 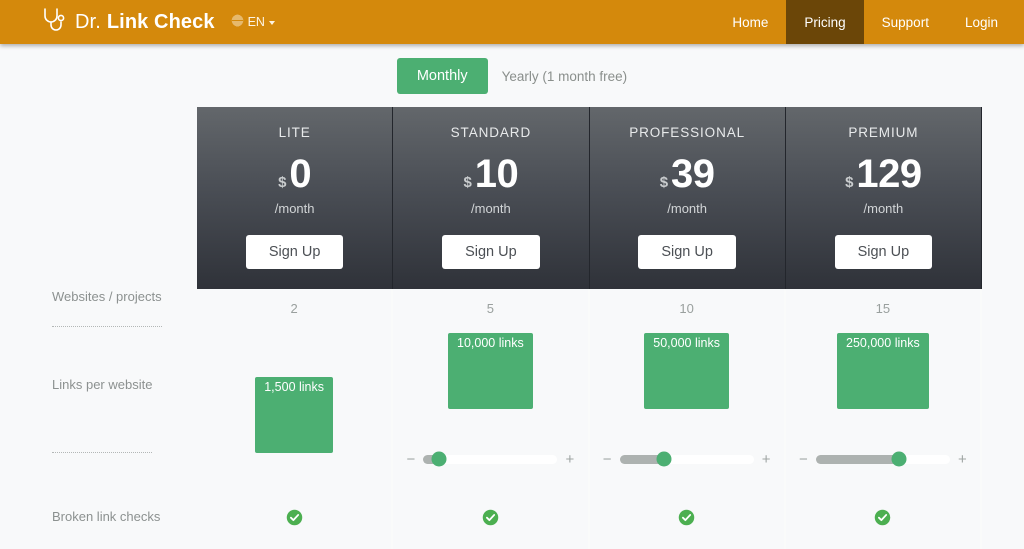 I want to click on plan-name: STANDARD, so click(x=491, y=132).